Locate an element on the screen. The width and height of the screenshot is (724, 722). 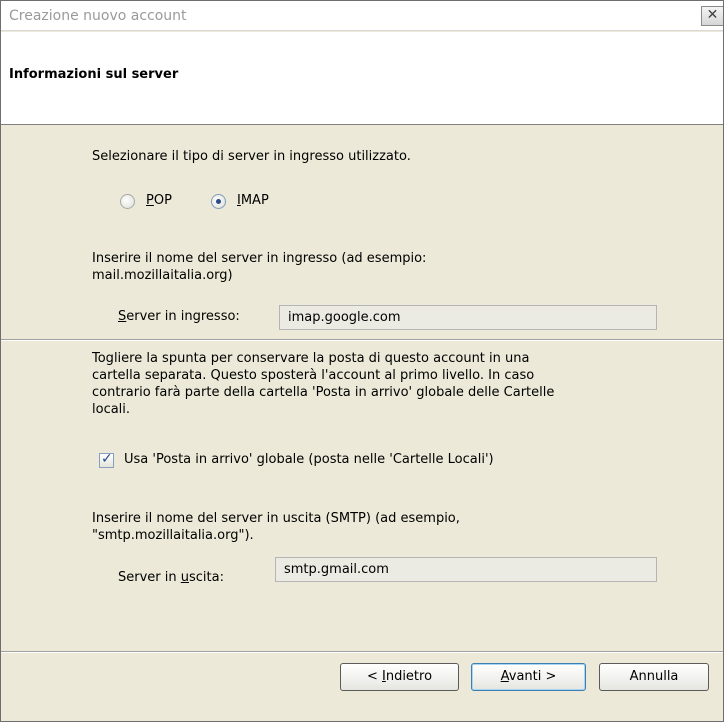
wizard-footer: < Indietro Avanti > Annulla is located at coordinates (362, 687).